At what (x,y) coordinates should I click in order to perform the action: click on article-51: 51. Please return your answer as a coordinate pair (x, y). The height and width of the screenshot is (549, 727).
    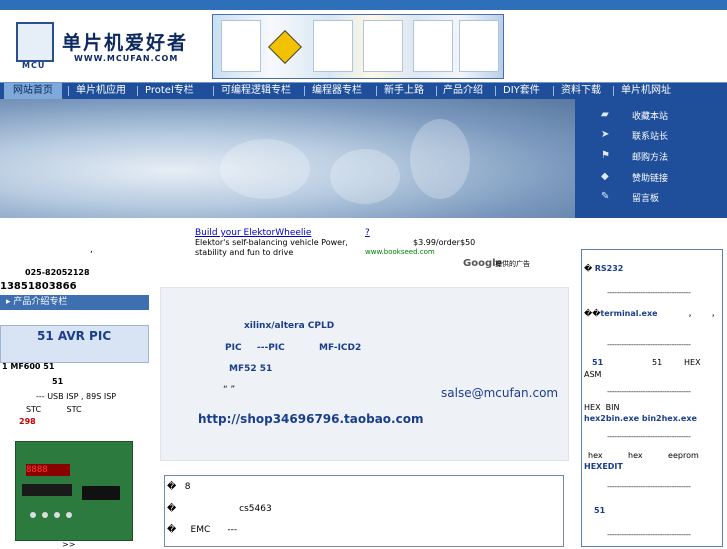
    Looking at the image, I should click on (599, 510).